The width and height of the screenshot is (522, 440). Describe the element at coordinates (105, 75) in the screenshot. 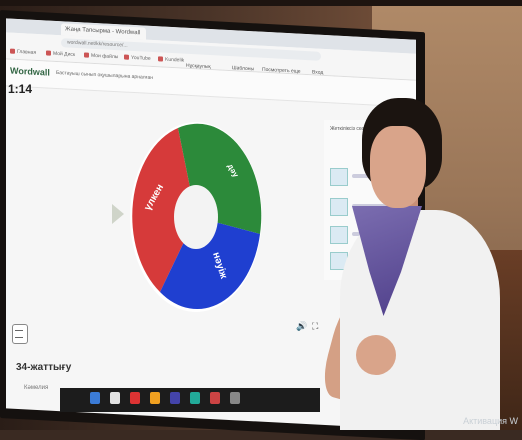

I see `activity-subtitle: Бастауыш сынып оқушыларына арналған` at that location.